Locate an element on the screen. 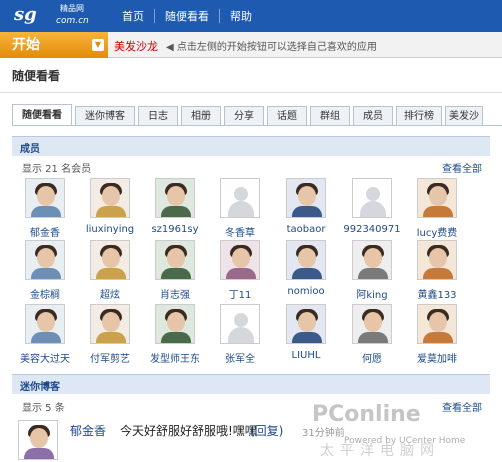  blog-author-link: 郁金香 is located at coordinates (88, 430).